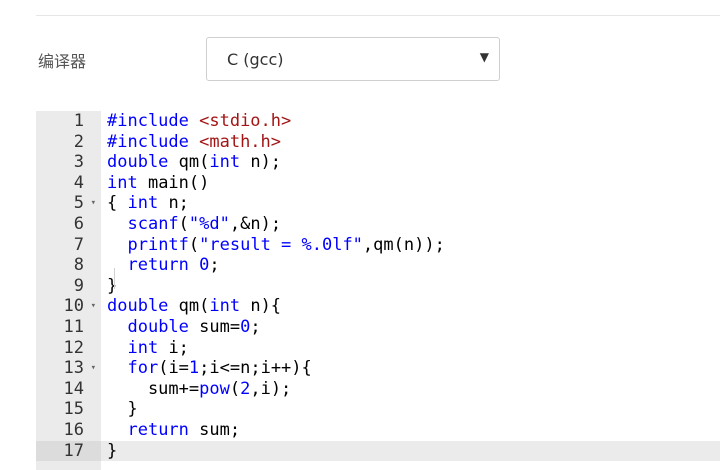  What do you see at coordinates (410, 430) in the screenshot?
I see `code-text: return sum;` at bounding box center [410, 430].